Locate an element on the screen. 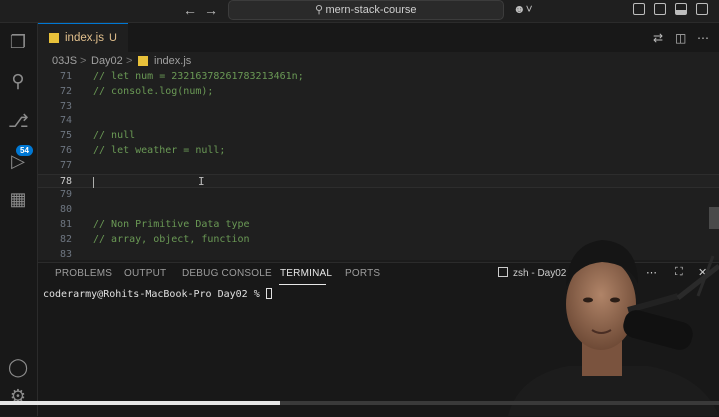  run-debug-icon: ▷ is located at coordinates (18, 161).